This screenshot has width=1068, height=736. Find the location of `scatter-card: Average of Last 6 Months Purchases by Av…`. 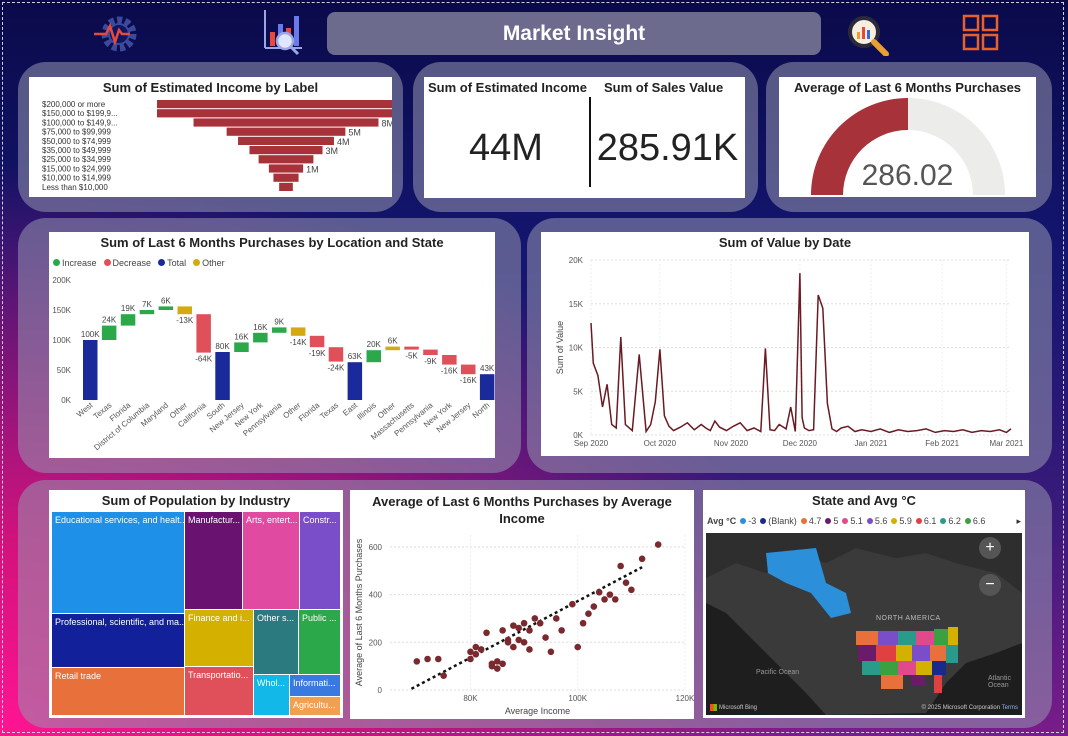

scatter-card: Average of Last 6 Months Purchases by Av… is located at coordinates (522, 604).